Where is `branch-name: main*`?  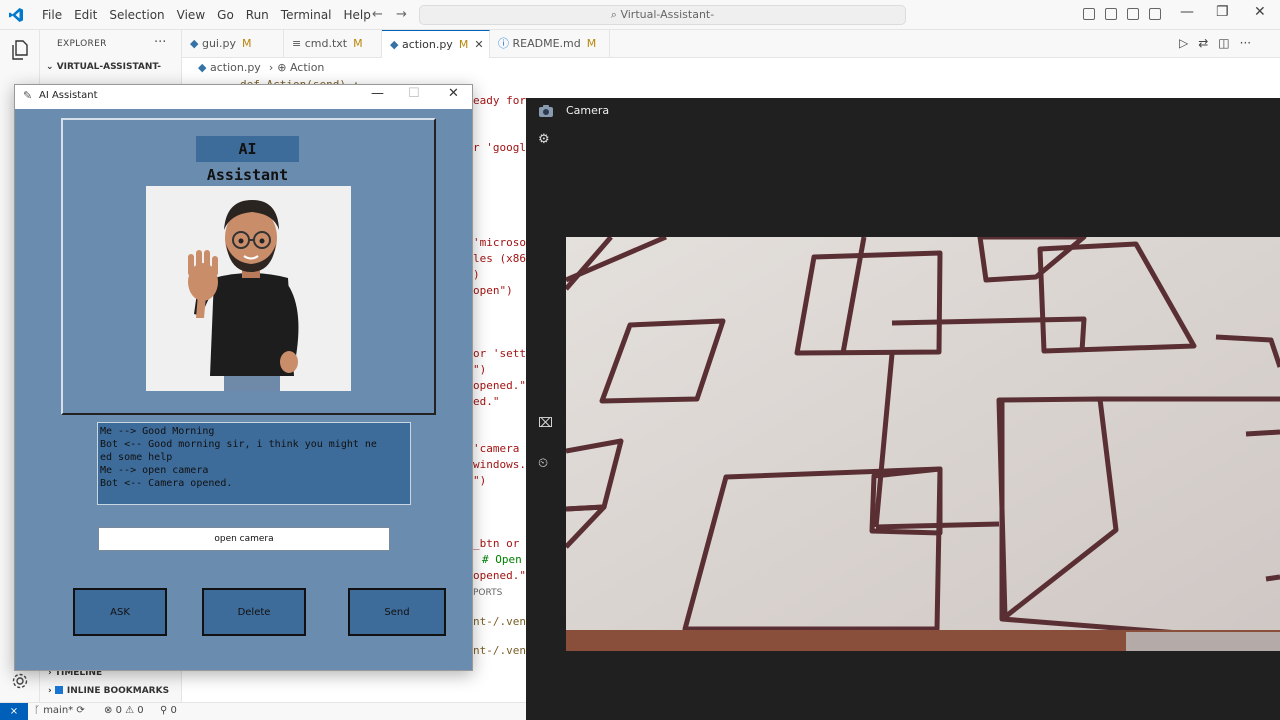 branch-name: main* is located at coordinates (58, 710).